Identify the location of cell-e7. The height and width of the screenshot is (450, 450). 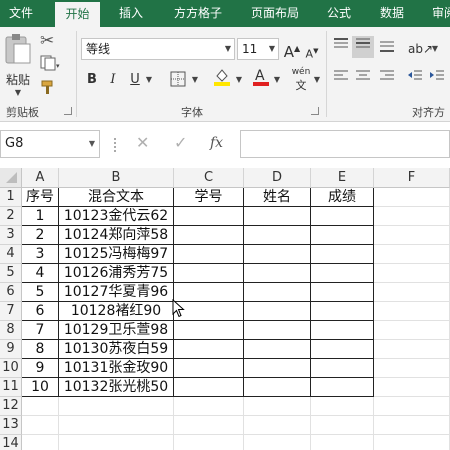
(342, 311).